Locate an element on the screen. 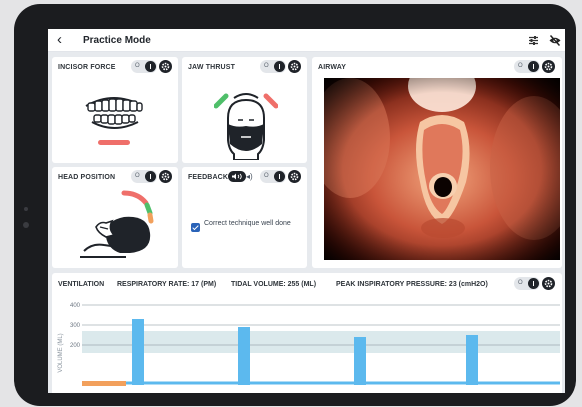 This screenshot has height=407, width=582. panel-title: FEEDBACK is located at coordinates (208, 177).